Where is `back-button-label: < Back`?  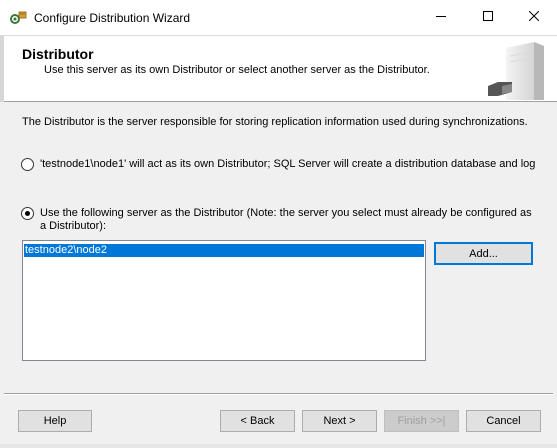 back-button-label: < Back is located at coordinates (257, 421).